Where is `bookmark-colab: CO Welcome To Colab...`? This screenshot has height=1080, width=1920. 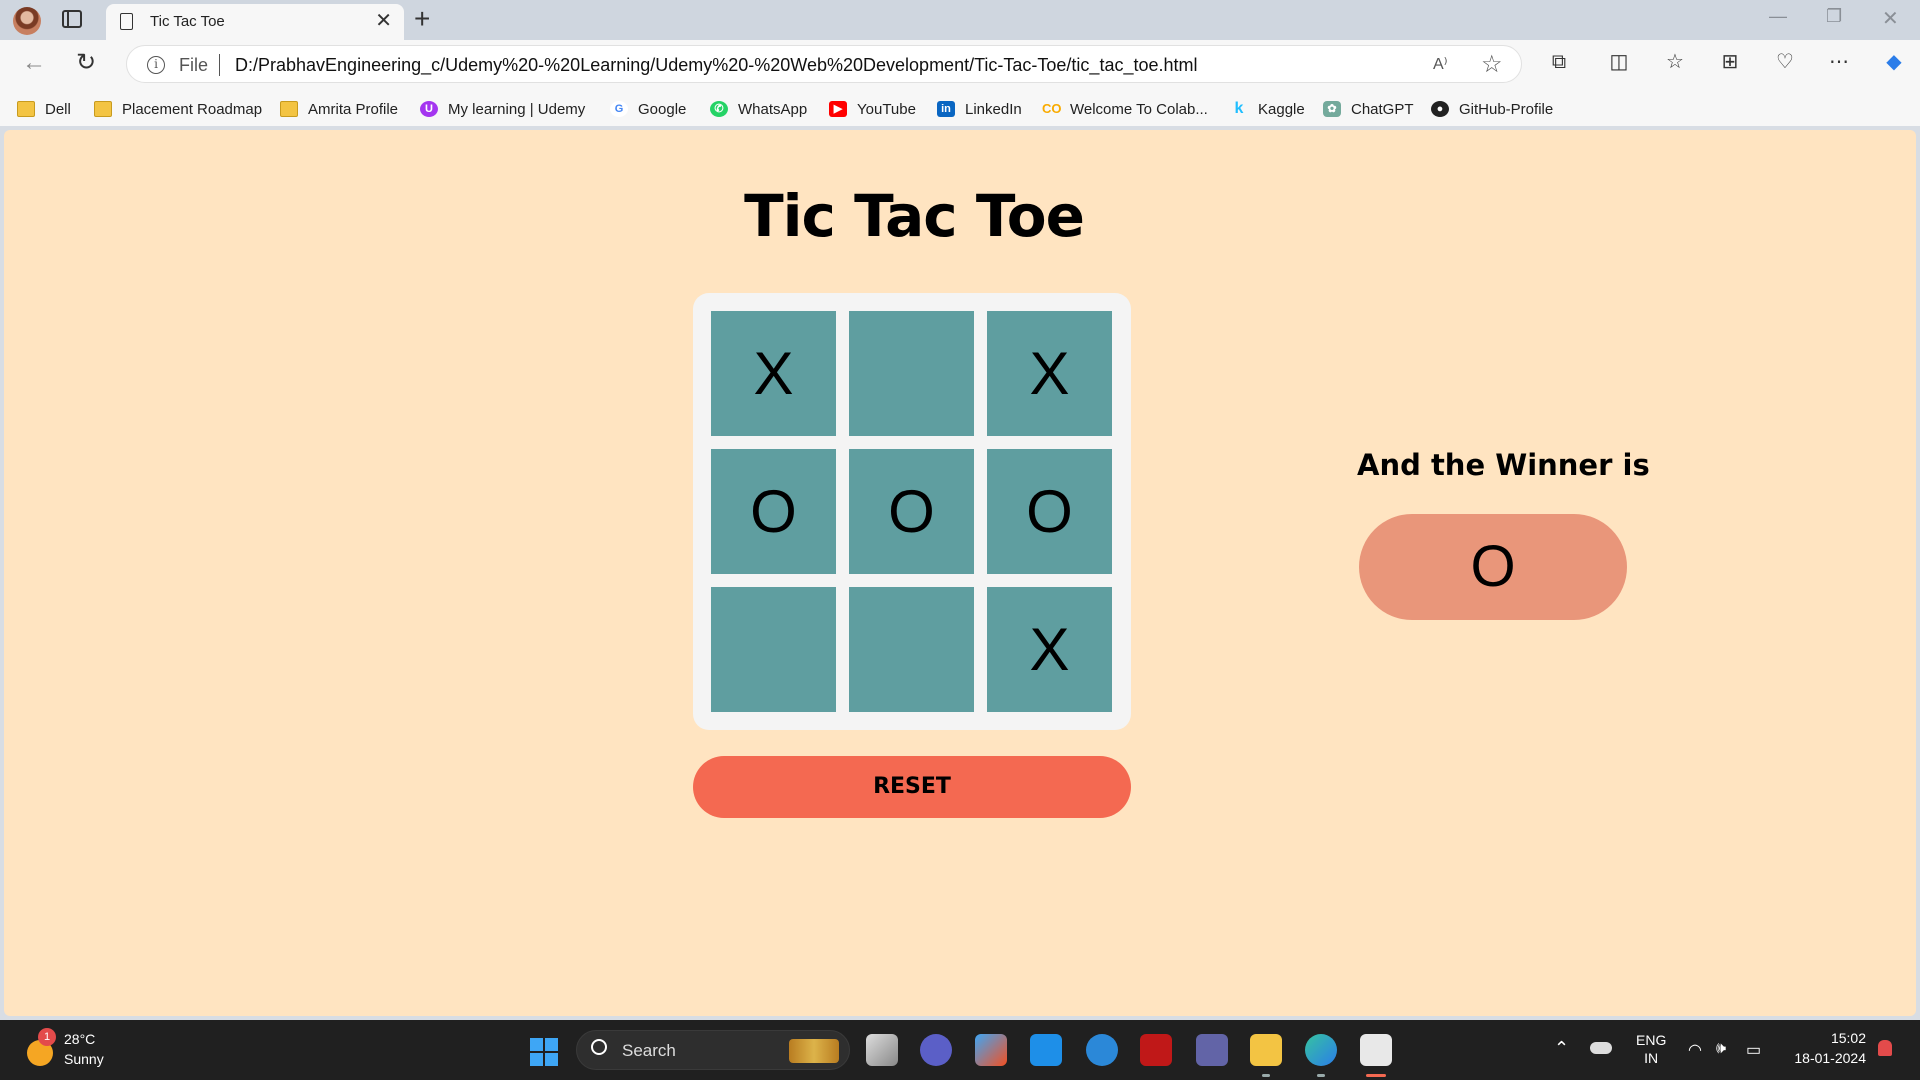 bookmark-colab: CO Welcome To Colab... is located at coordinates (1125, 109).